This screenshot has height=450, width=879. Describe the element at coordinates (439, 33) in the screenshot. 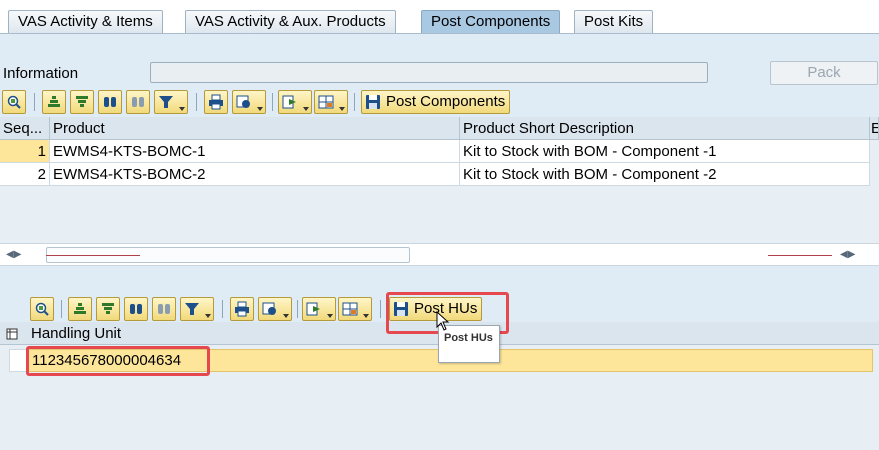

I see `tab-bar-divider` at that location.